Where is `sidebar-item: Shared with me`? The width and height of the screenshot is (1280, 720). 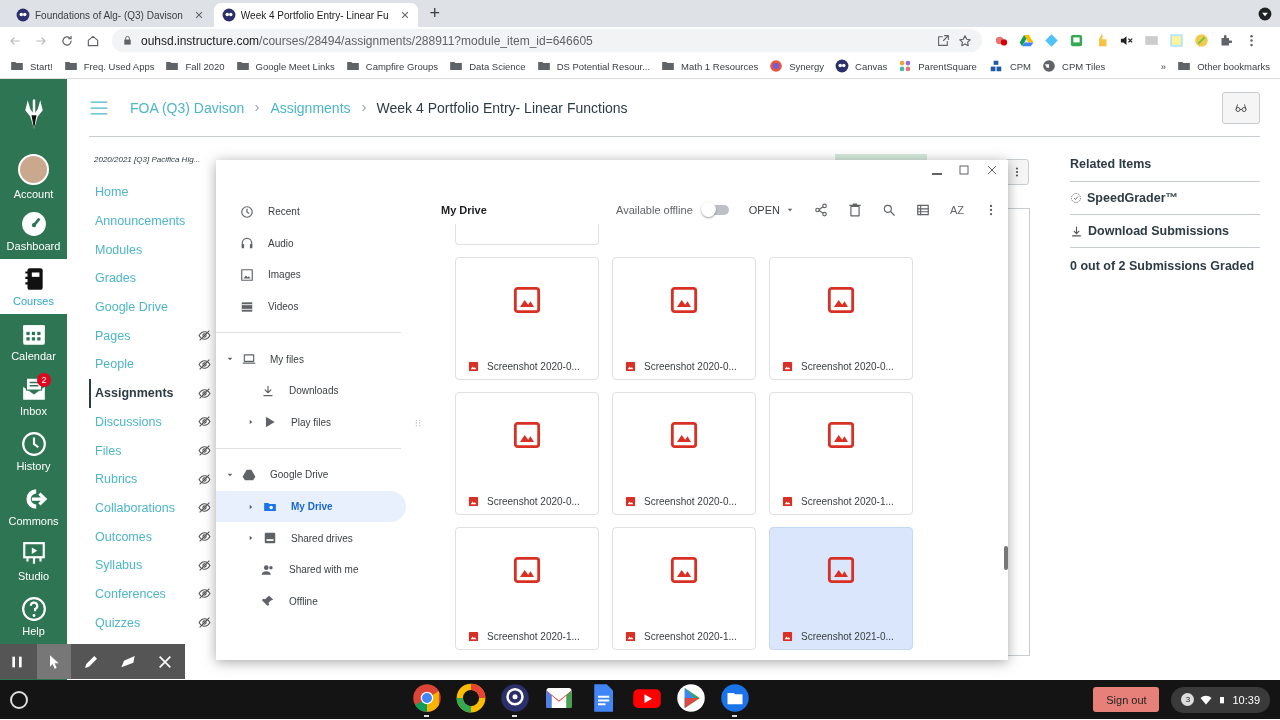 sidebar-item: Shared with me is located at coordinates (311, 569).